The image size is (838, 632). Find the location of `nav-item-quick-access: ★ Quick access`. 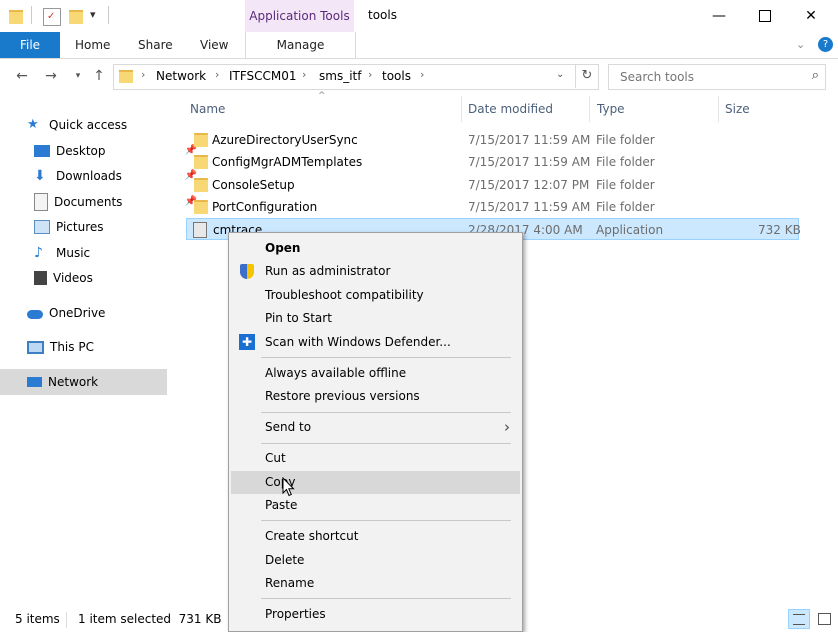

nav-item-quick-access: ★ Quick access is located at coordinates (97, 125).